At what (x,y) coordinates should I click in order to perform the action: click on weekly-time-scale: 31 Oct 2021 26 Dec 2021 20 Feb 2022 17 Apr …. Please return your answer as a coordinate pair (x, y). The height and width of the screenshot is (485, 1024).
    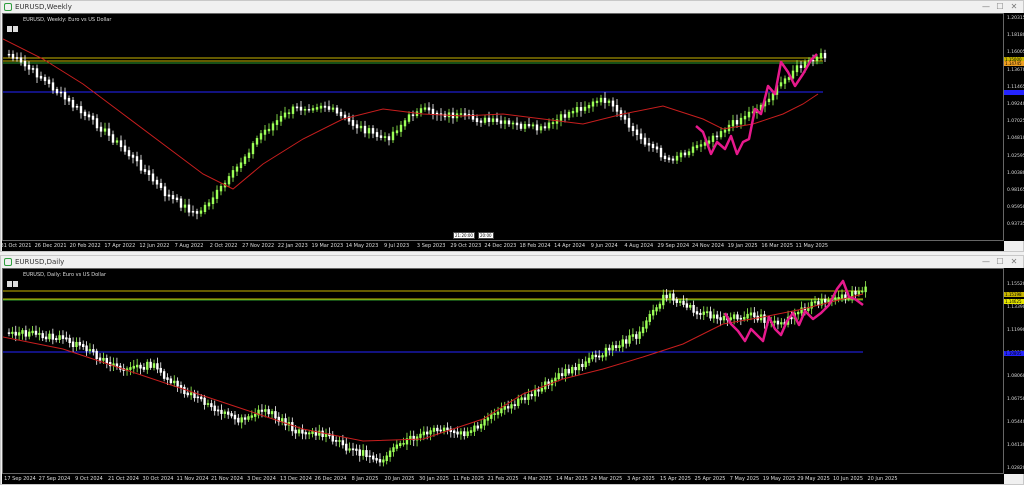
    Looking at the image, I should click on (502, 246).